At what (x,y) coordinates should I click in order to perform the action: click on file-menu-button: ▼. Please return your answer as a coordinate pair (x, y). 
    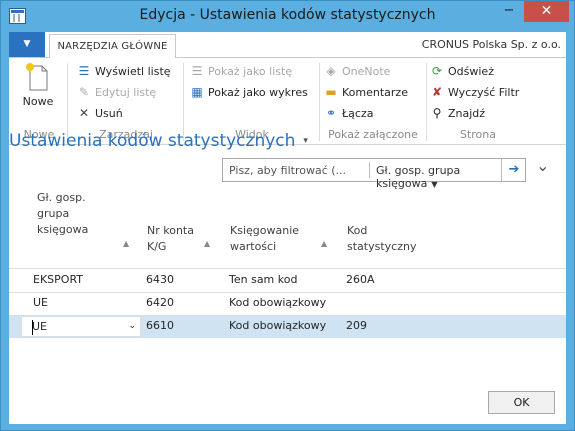
    Looking at the image, I should click on (27, 44).